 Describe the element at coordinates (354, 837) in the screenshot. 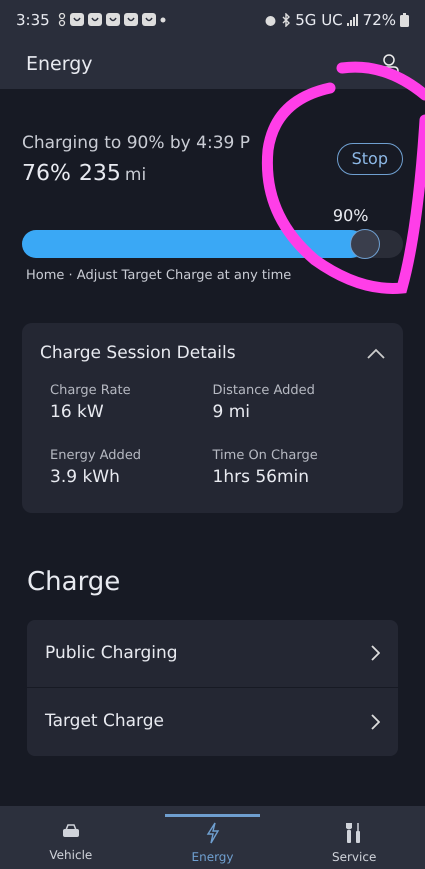

I see `tab: Service` at that location.